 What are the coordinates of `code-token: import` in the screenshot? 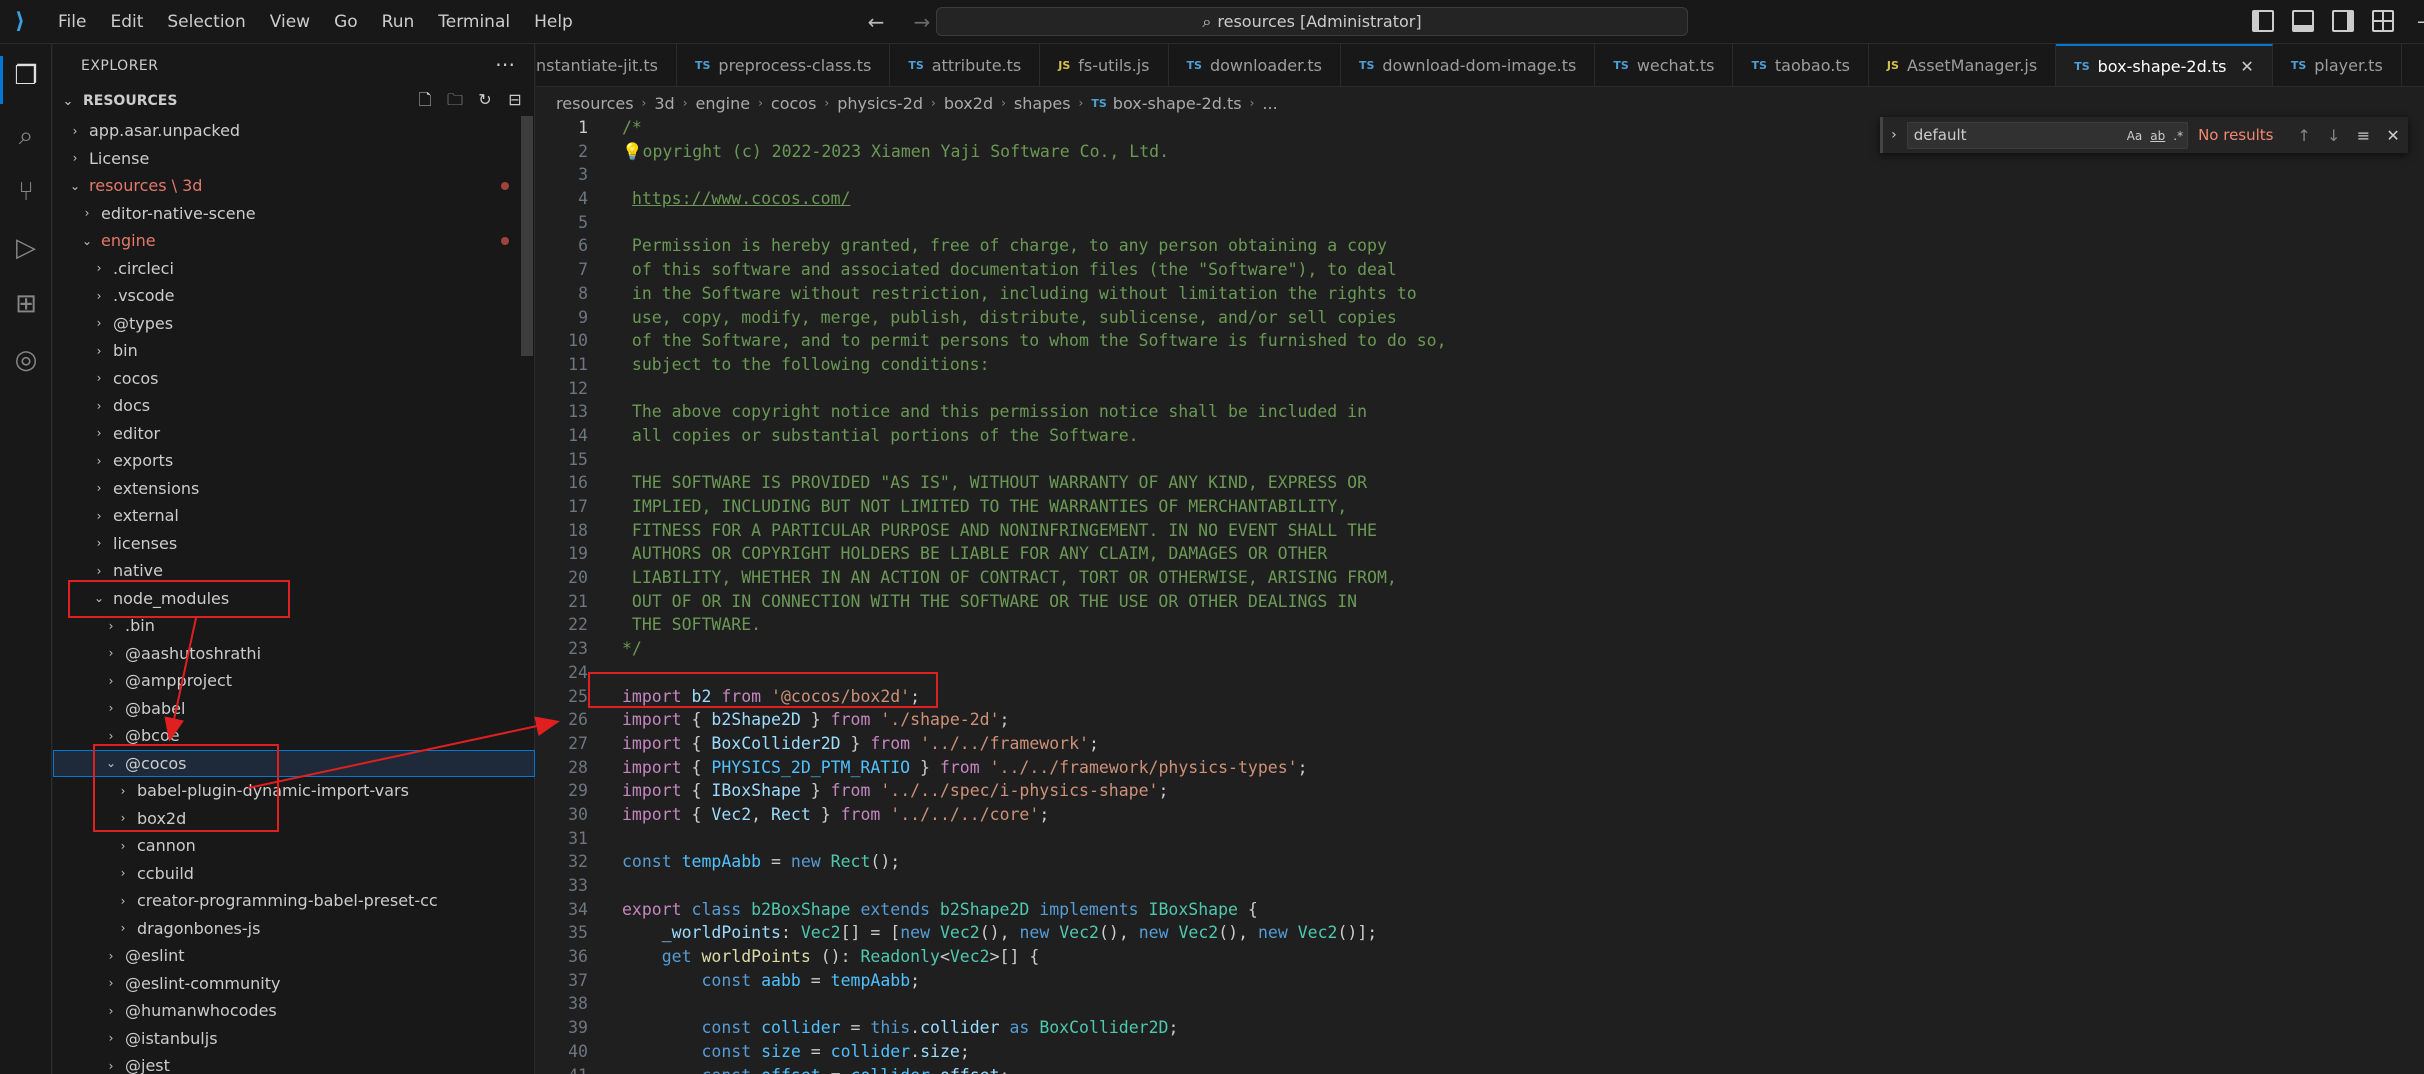 It's located at (652, 814).